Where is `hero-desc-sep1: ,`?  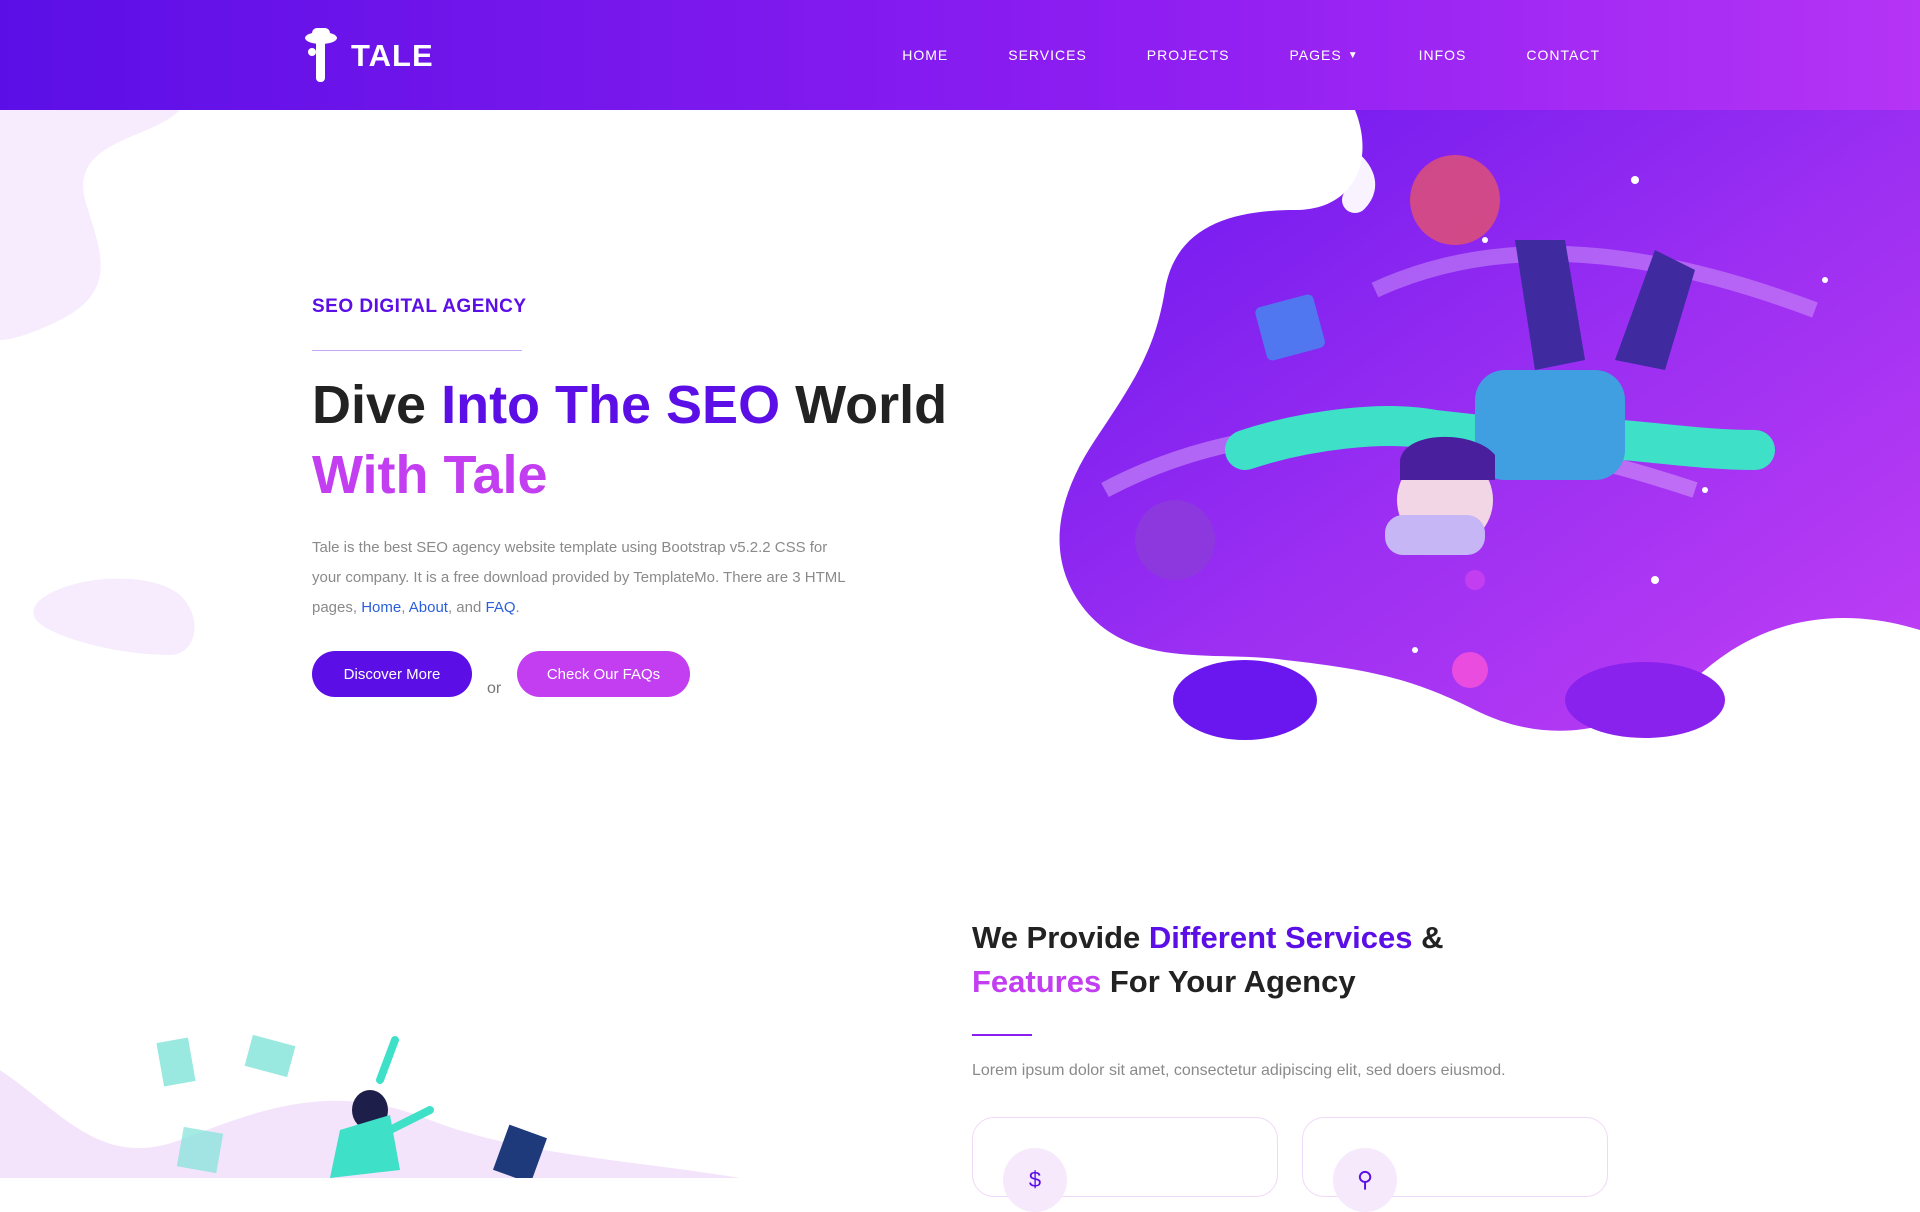
hero-desc-sep1: , is located at coordinates (405, 607).